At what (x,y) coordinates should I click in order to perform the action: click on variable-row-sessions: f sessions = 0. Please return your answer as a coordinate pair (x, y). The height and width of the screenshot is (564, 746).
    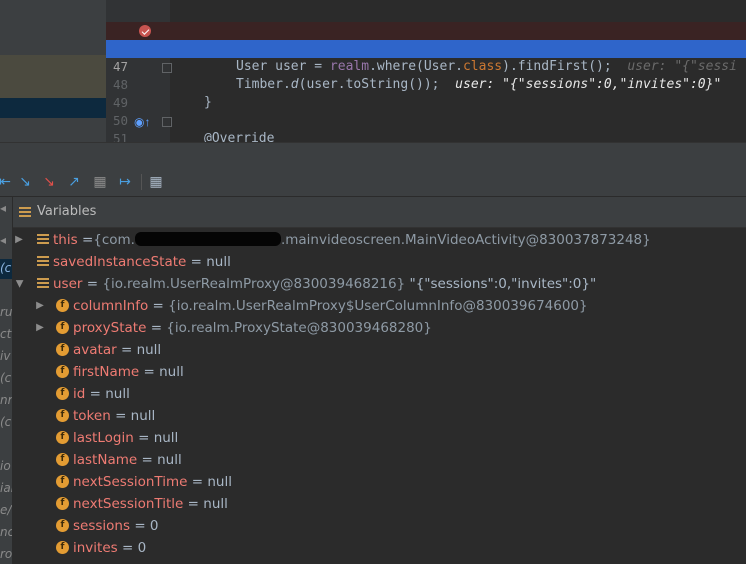
    Looking at the image, I should click on (379, 526).